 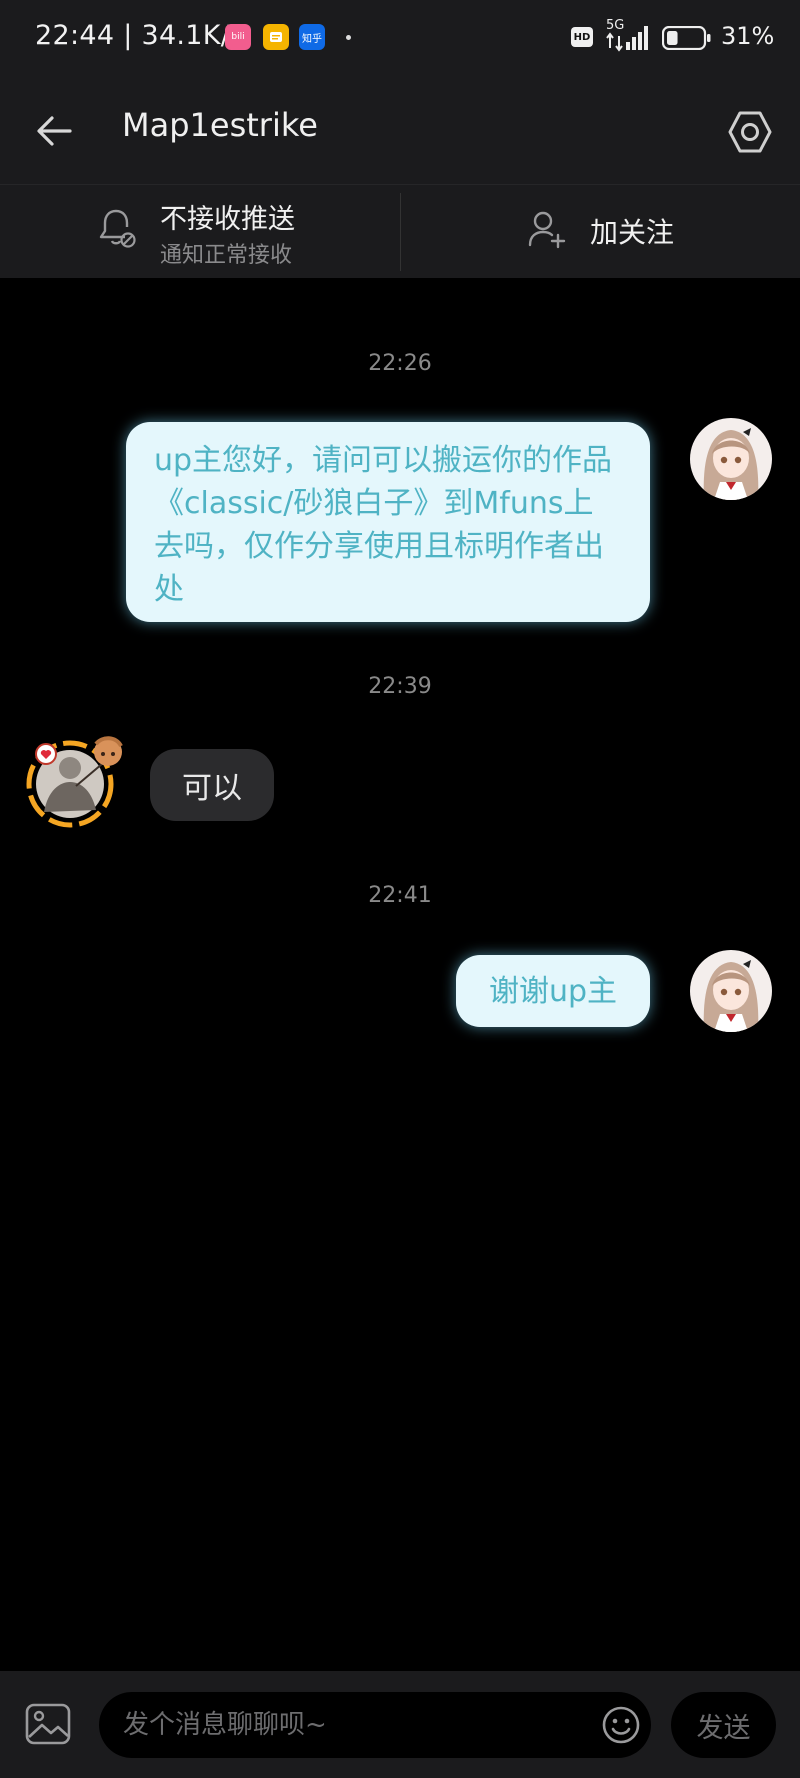 I want to click on battery-icon, so click(x=686, y=39).